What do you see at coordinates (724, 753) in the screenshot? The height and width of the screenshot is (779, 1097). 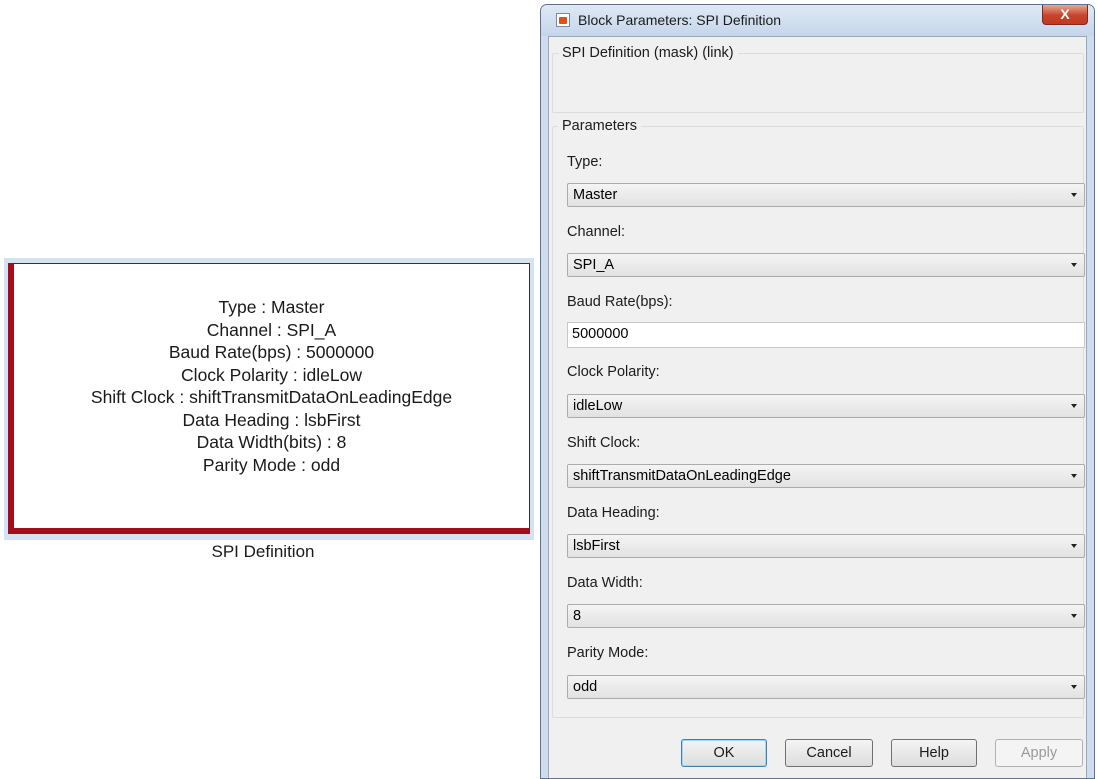 I see `ok-button: OK` at bounding box center [724, 753].